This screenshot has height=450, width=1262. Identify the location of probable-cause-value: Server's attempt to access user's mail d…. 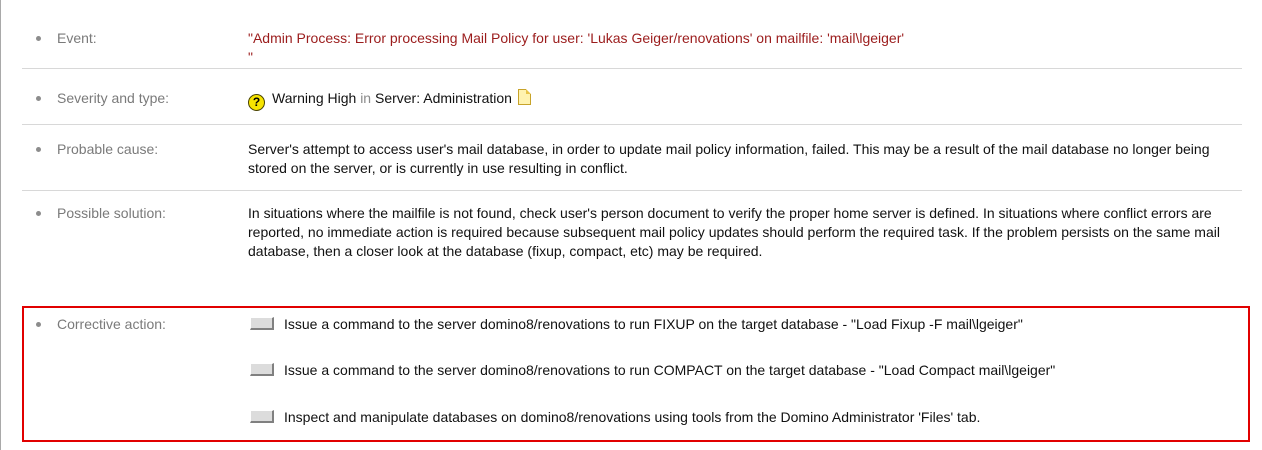
(729, 158).